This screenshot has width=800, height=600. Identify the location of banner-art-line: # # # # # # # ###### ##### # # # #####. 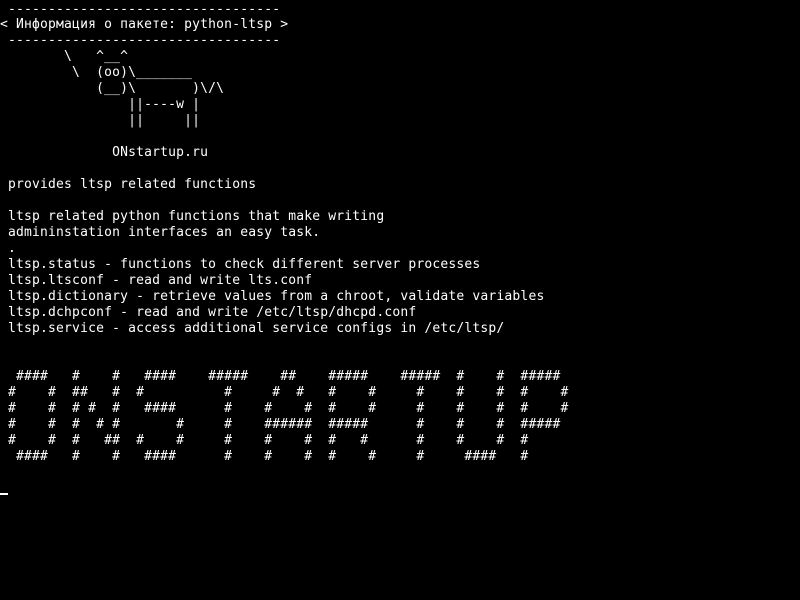
(280, 424).